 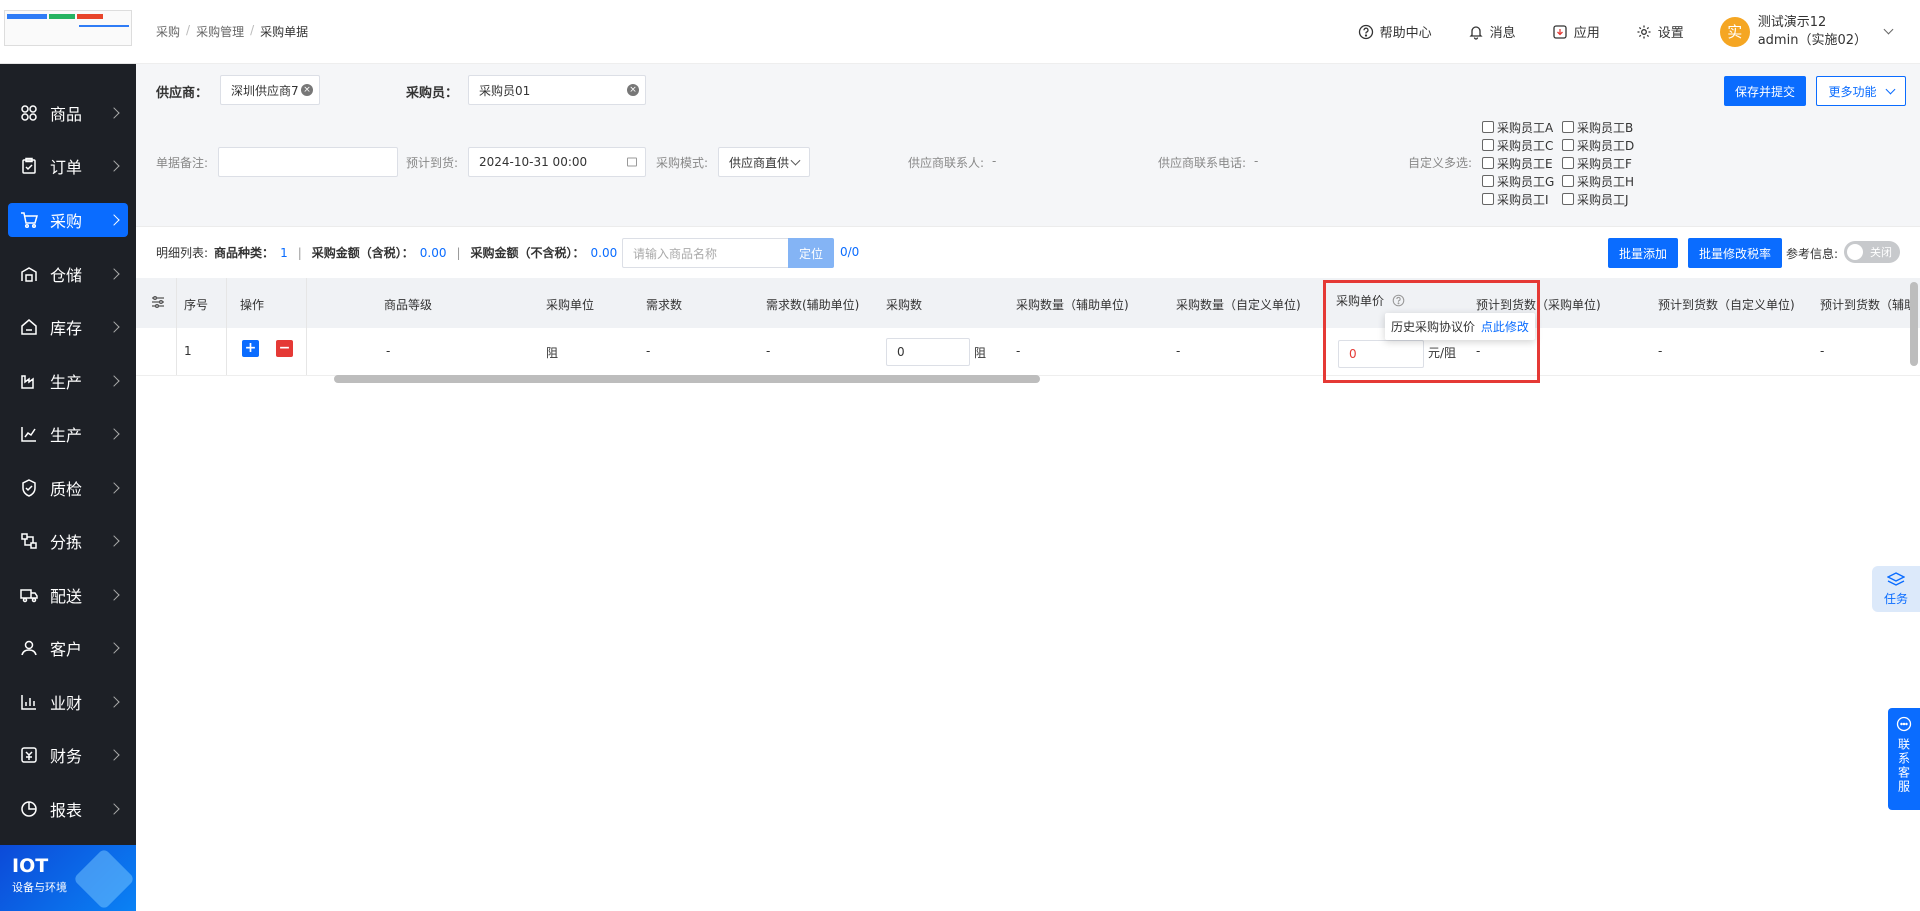 What do you see at coordinates (928, 352) in the screenshot?
I see `qty-input: 0` at bounding box center [928, 352].